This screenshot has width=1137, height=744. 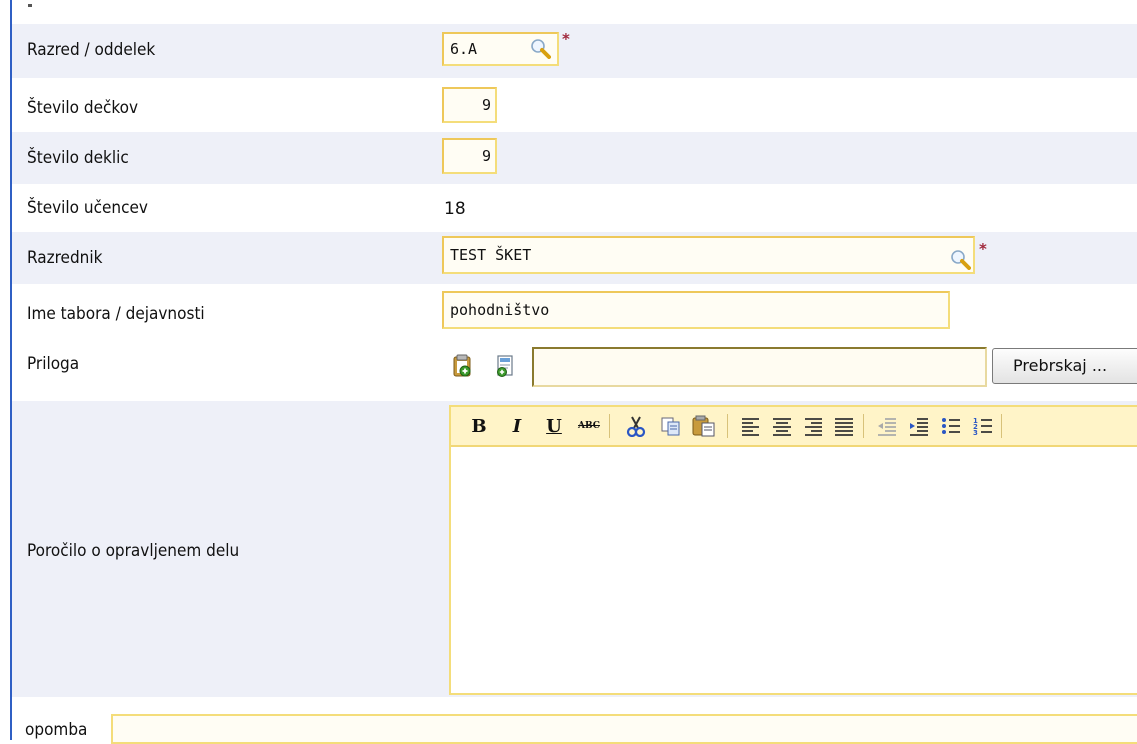 I want to click on deckov-input: 9, so click(x=469, y=105).